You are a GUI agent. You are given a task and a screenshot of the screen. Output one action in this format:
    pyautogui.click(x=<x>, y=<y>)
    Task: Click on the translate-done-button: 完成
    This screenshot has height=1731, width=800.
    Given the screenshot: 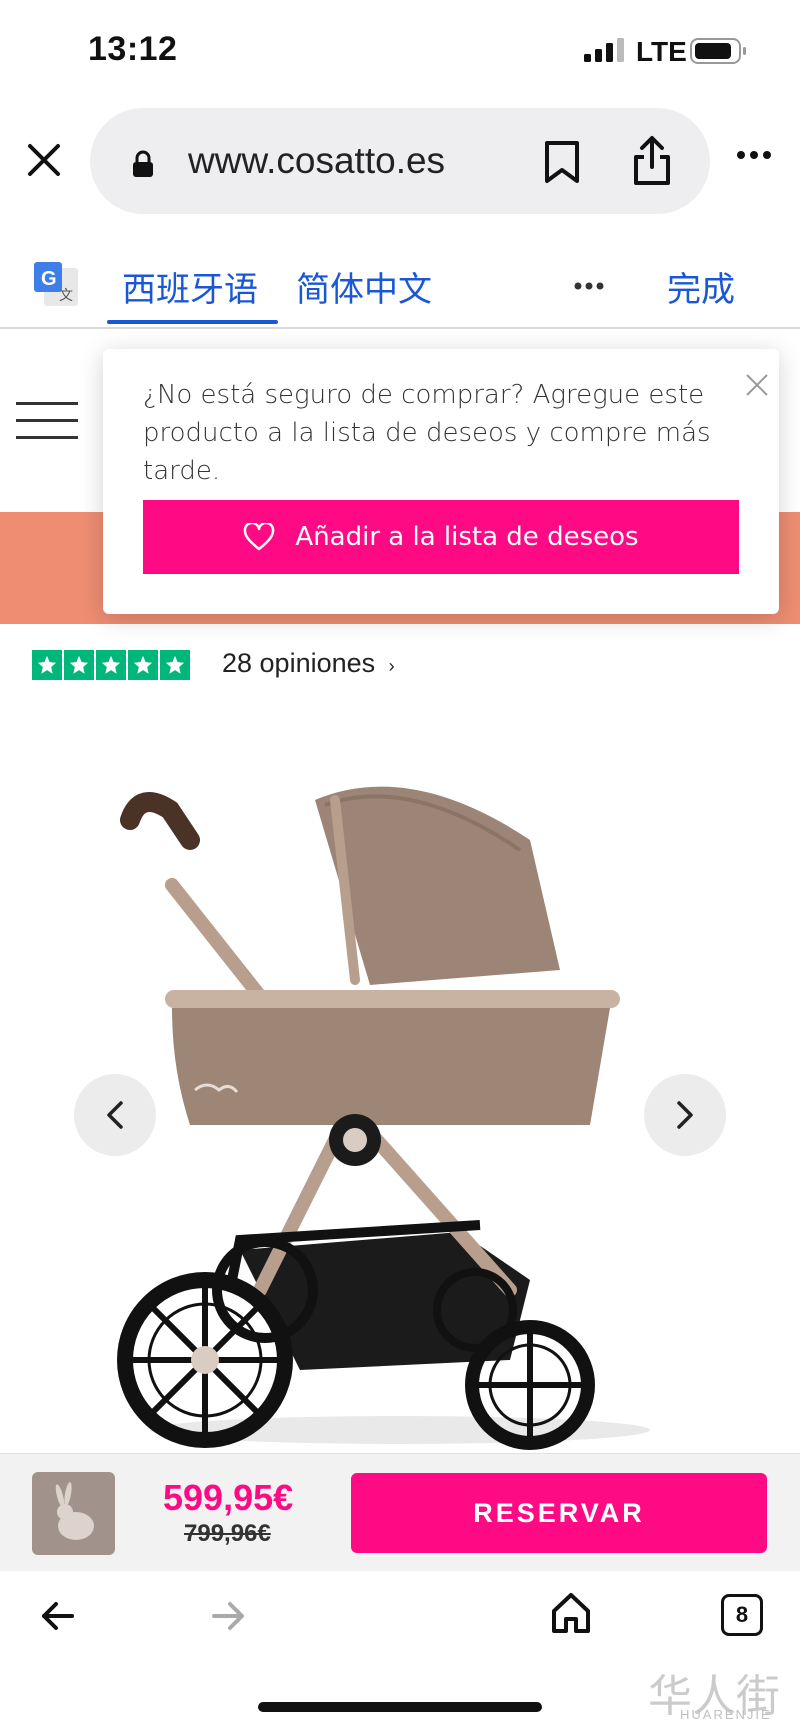 What is the action you would take?
    pyautogui.click(x=701, y=286)
    